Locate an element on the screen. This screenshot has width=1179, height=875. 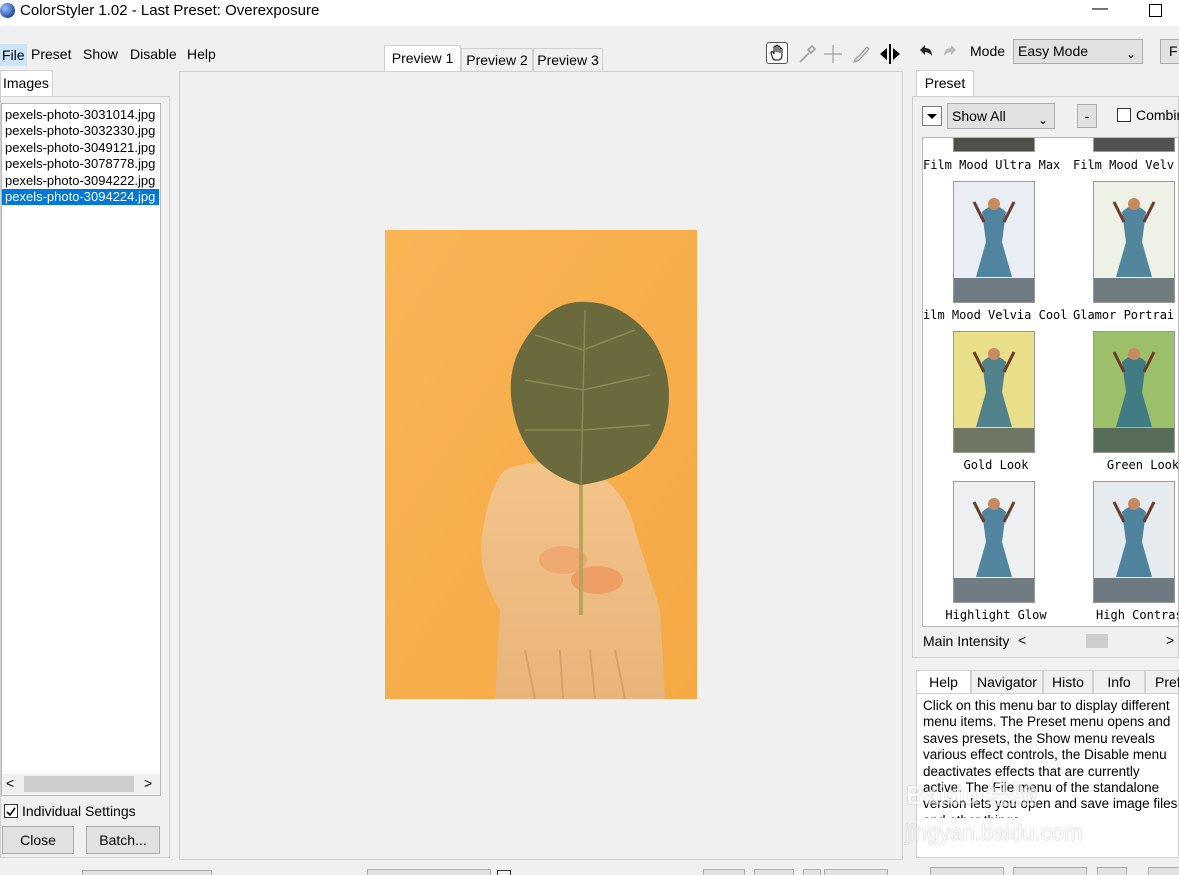
watermark-url: jingyan.baidu.com is located at coordinates (994, 832).